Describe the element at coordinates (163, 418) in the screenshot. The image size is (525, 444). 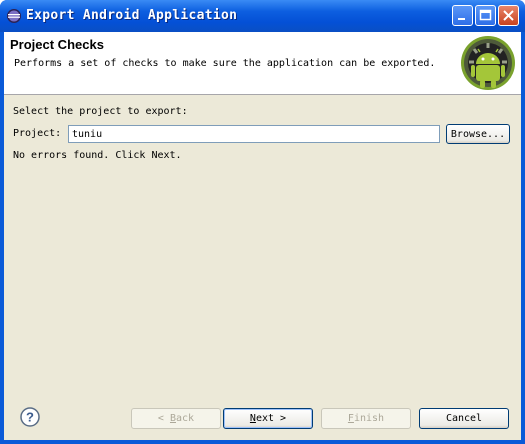
I see `back-prefix: <` at that location.